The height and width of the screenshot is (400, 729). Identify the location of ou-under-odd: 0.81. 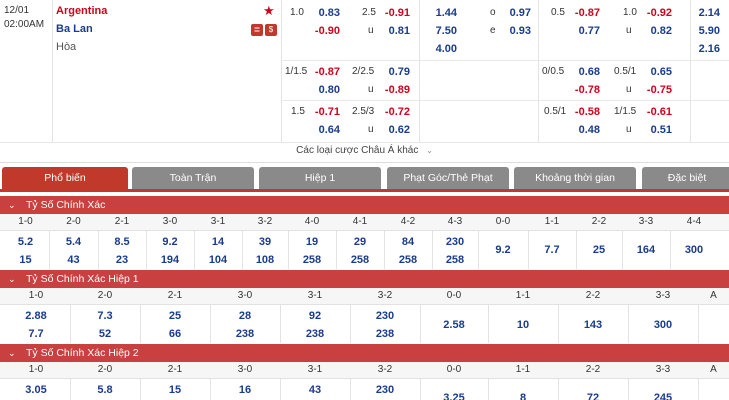
(395, 31).